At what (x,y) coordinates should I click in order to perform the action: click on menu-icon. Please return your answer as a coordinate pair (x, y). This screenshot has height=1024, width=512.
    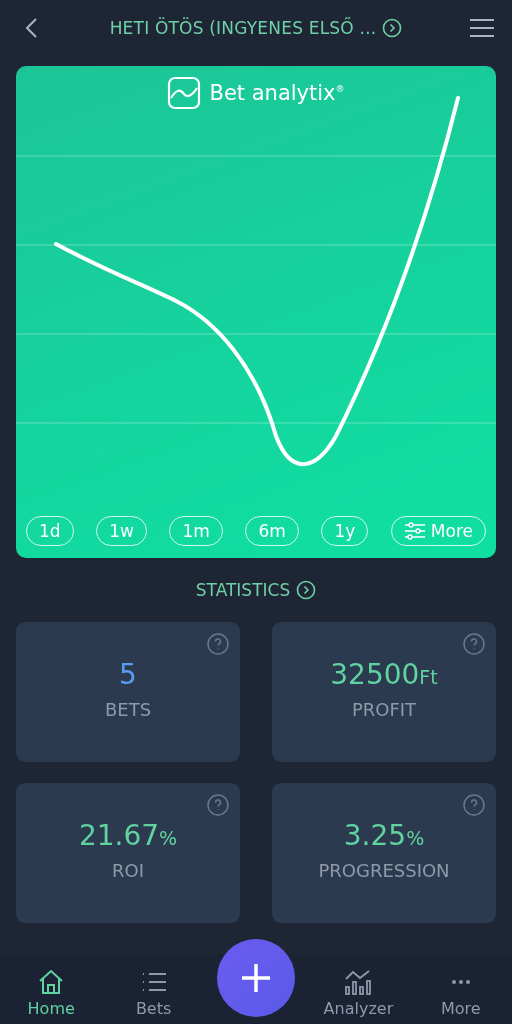
    Looking at the image, I should click on (482, 28).